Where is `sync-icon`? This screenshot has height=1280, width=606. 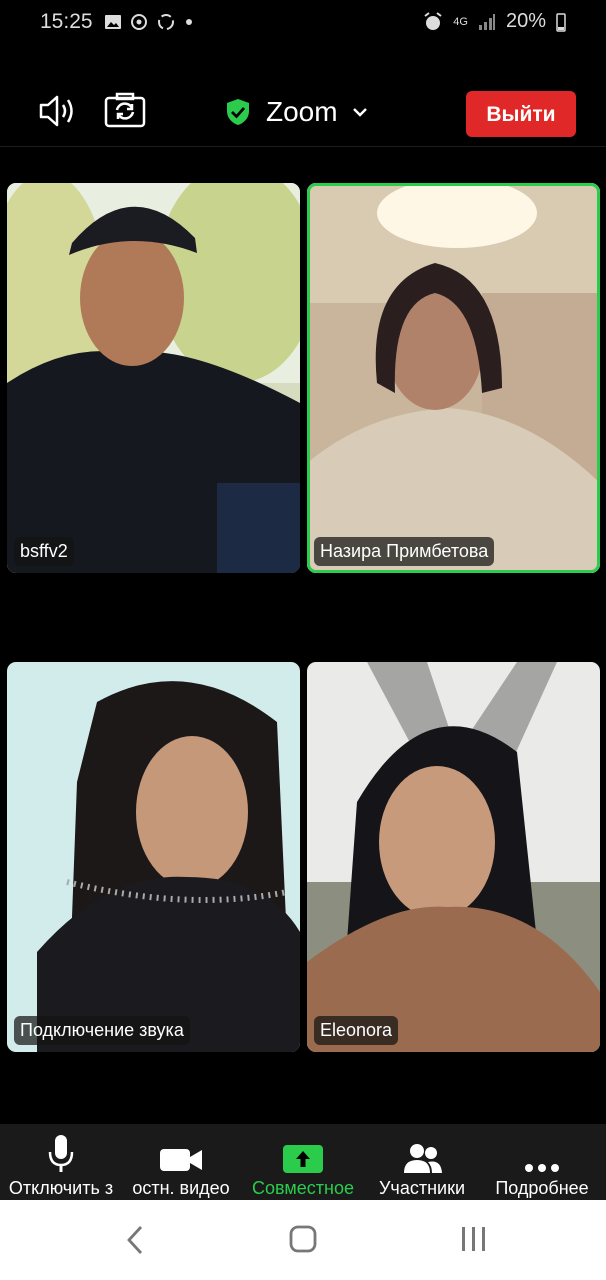 sync-icon is located at coordinates (166, 22).